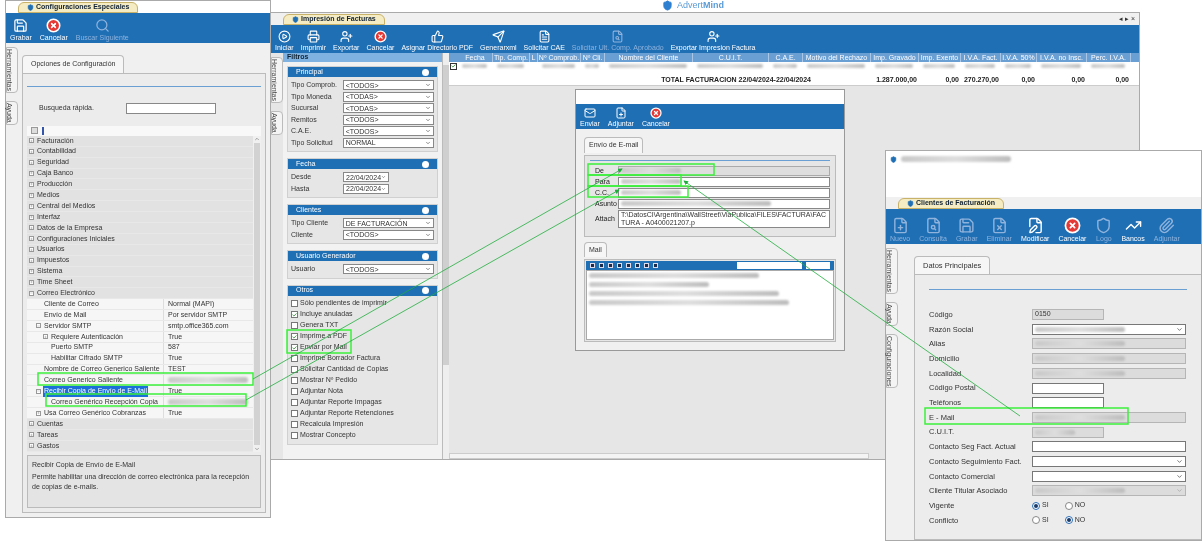  Describe the element at coordinates (589, 113) in the screenshot. I see `mail-icon` at that location.